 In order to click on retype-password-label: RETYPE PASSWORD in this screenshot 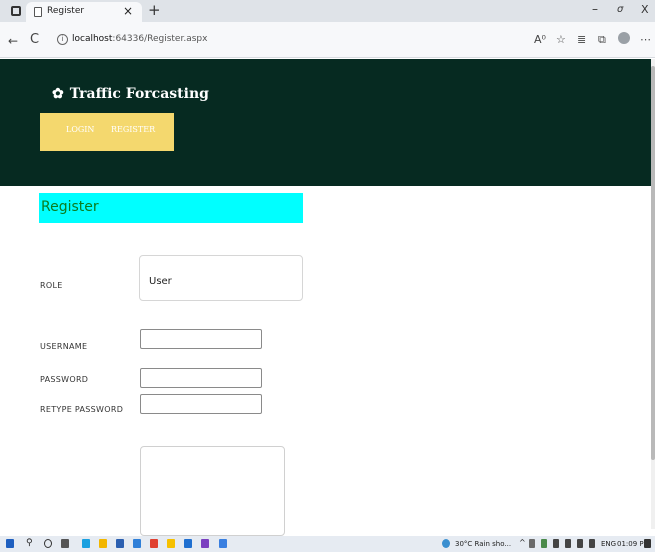, I will do `click(82, 409)`.